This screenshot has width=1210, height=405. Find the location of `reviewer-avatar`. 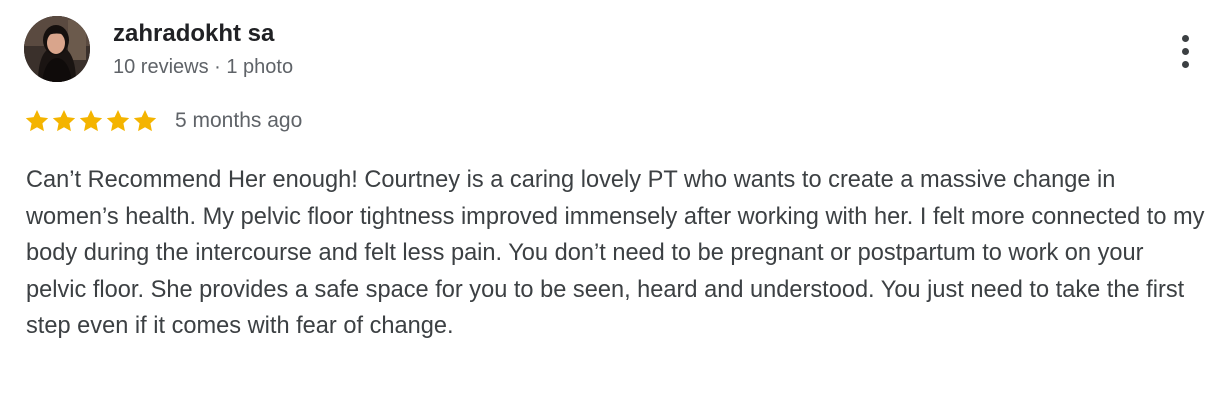

reviewer-avatar is located at coordinates (57, 49).